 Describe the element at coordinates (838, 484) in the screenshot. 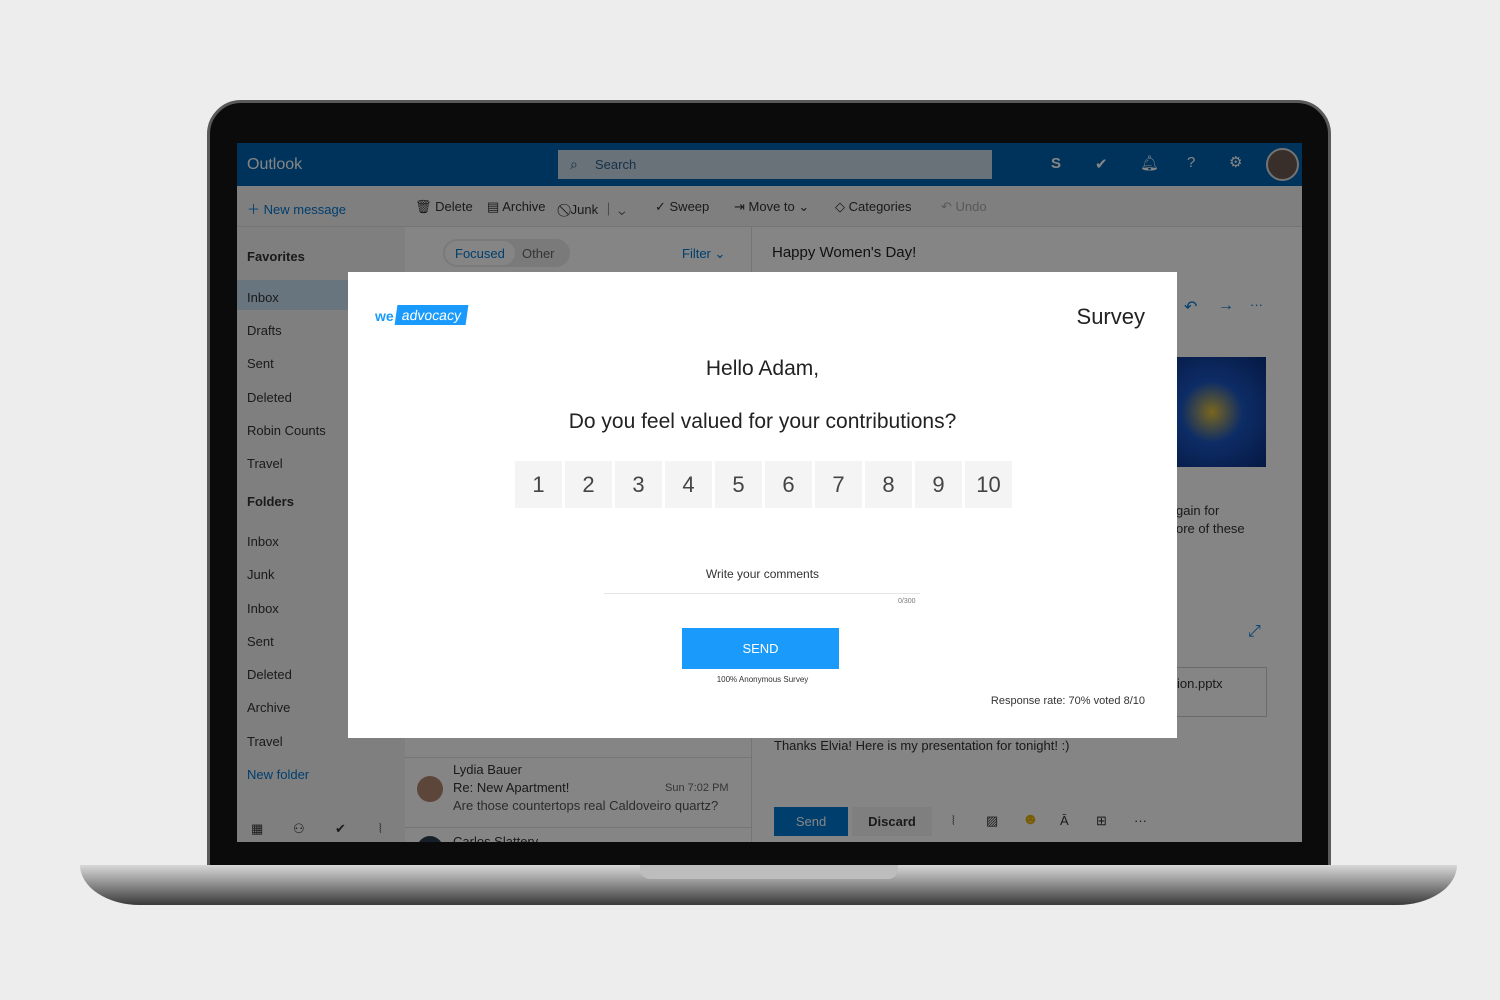

I see `rating-option-7: 7` at that location.